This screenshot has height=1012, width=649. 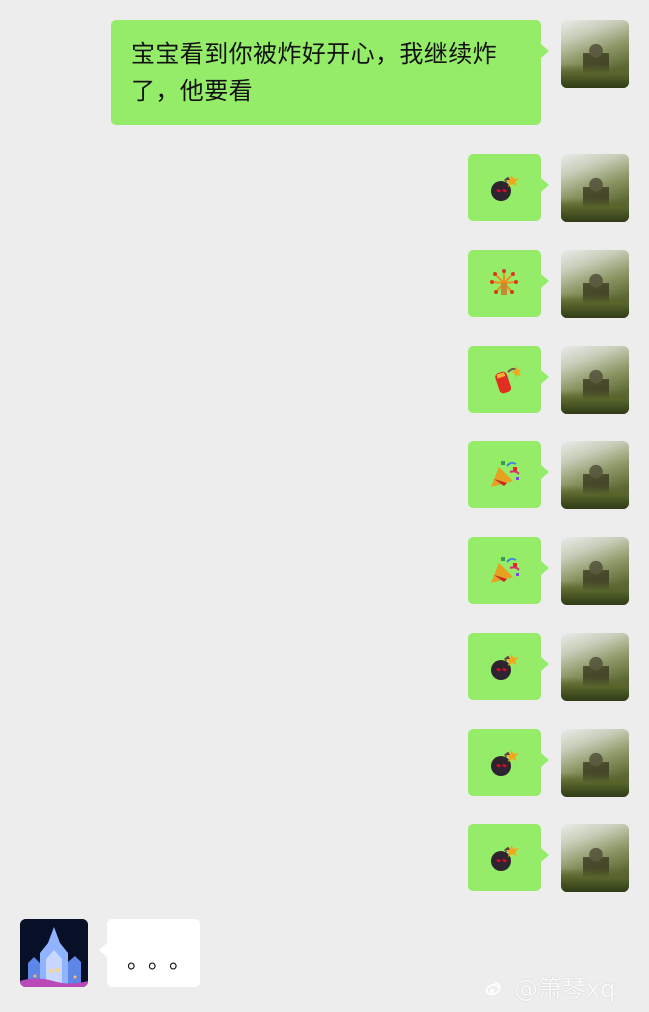 I want to click on castle-avatar-image, so click(x=54, y=953).